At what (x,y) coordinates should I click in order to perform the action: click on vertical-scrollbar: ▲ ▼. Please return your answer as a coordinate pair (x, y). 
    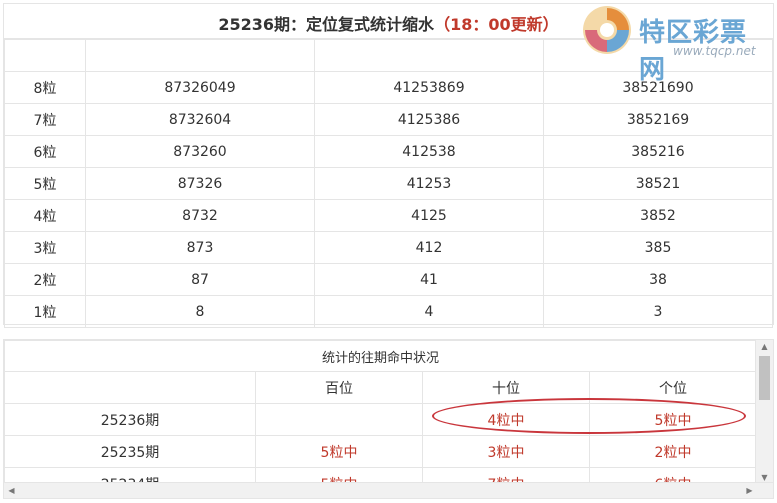
    Looking at the image, I should click on (764, 412).